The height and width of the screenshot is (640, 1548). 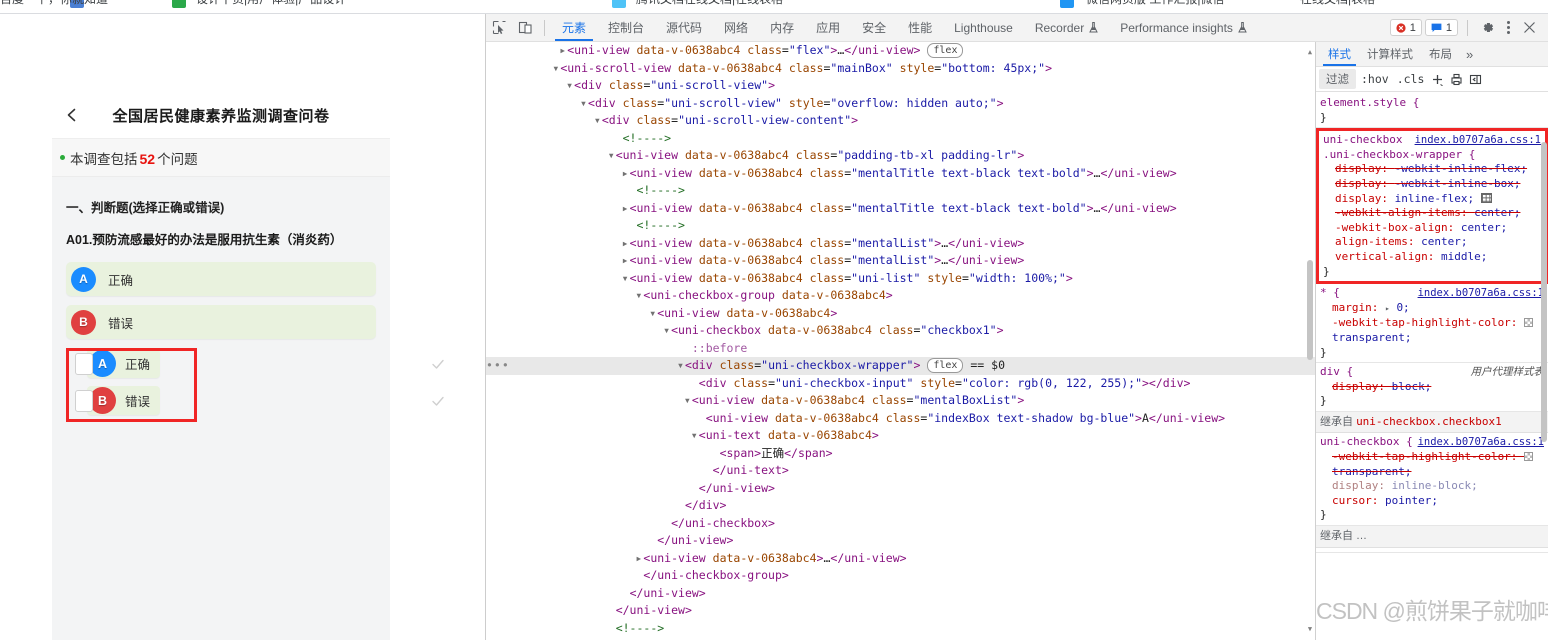 What do you see at coordinates (900, 454) in the screenshot?
I see `dom-node: <span>正确</span>` at bounding box center [900, 454].